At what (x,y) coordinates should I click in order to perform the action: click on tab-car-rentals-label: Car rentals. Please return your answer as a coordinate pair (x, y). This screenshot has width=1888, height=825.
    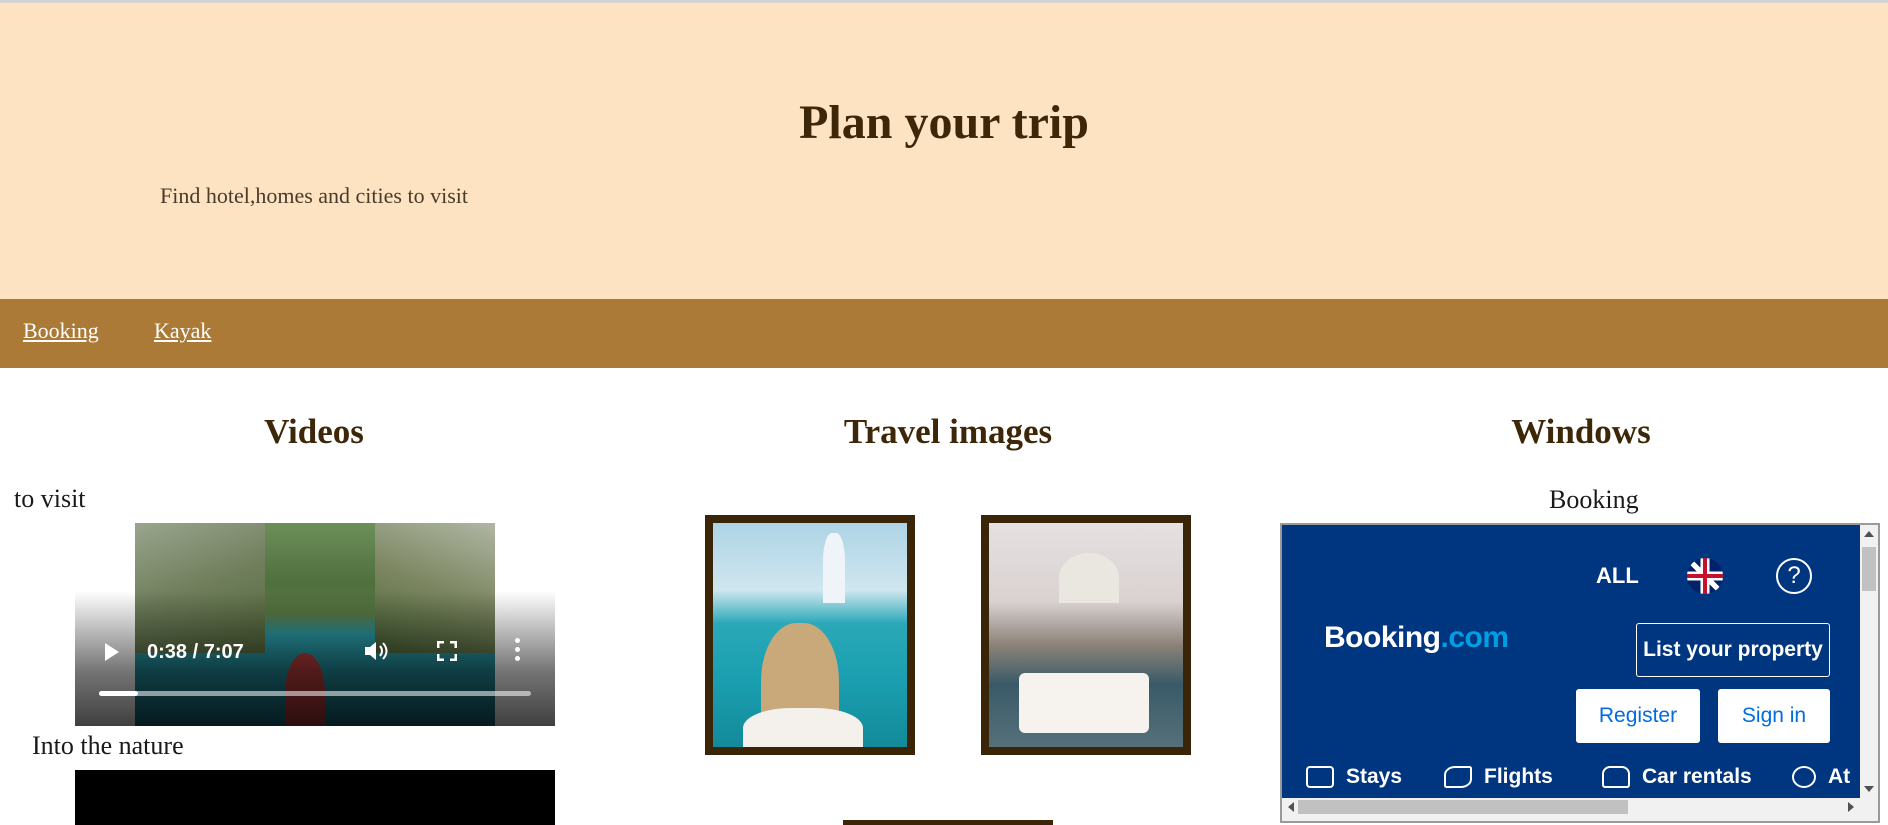
    Looking at the image, I should click on (1697, 776).